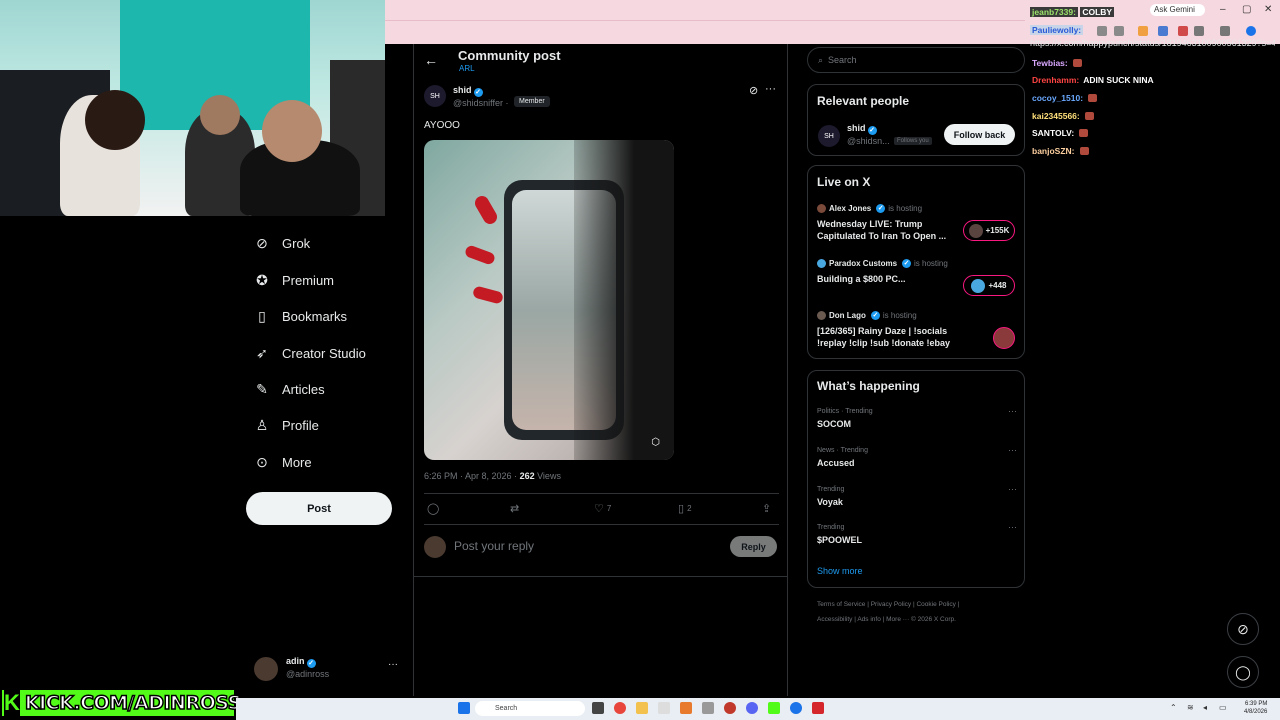 This screenshot has height=720, width=1280. What do you see at coordinates (655, 442) in the screenshot?
I see `sensitive-media-icon: ⬡` at bounding box center [655, 442].